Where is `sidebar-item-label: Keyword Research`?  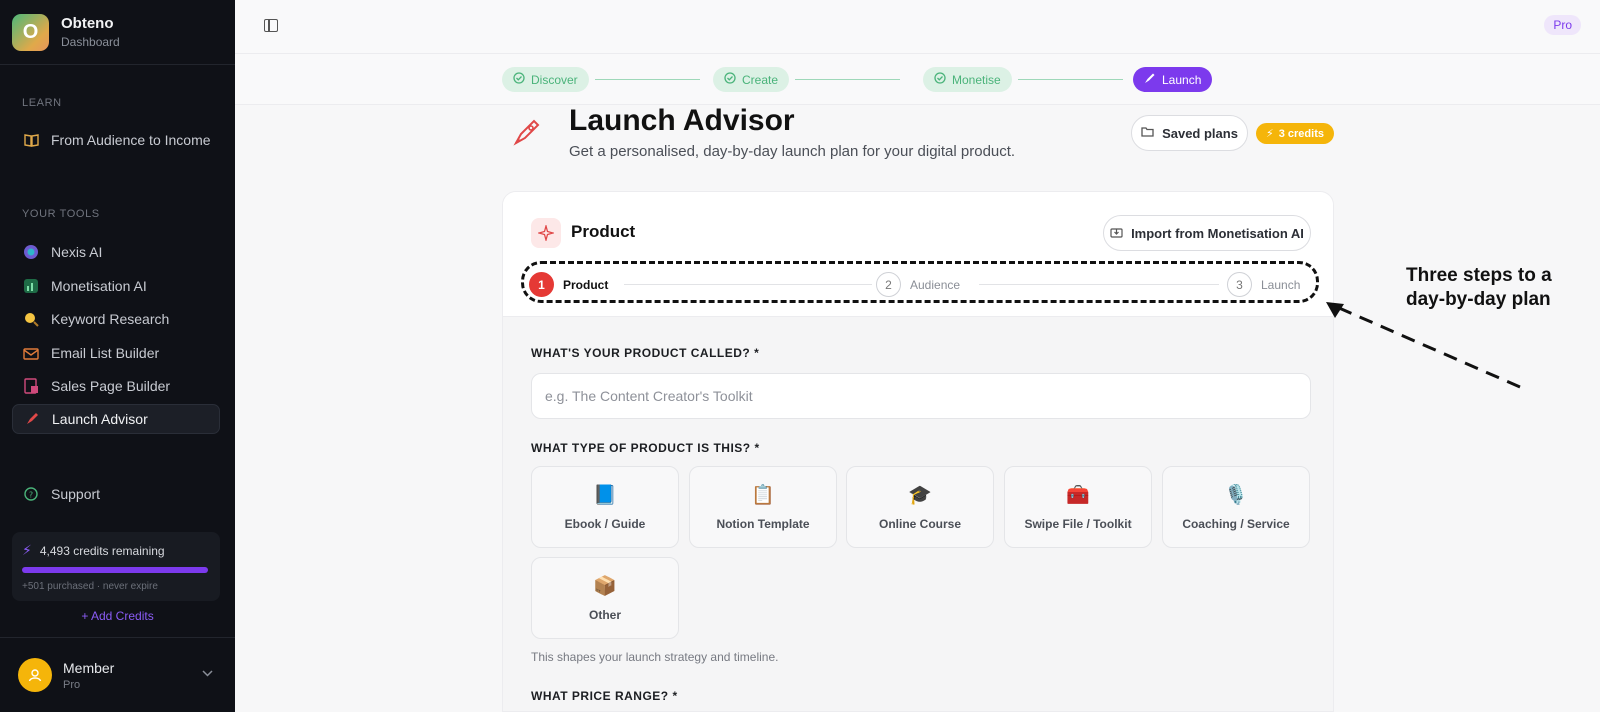
sidebar-item-label: Keyword Research is located at coordinates (110, 319).